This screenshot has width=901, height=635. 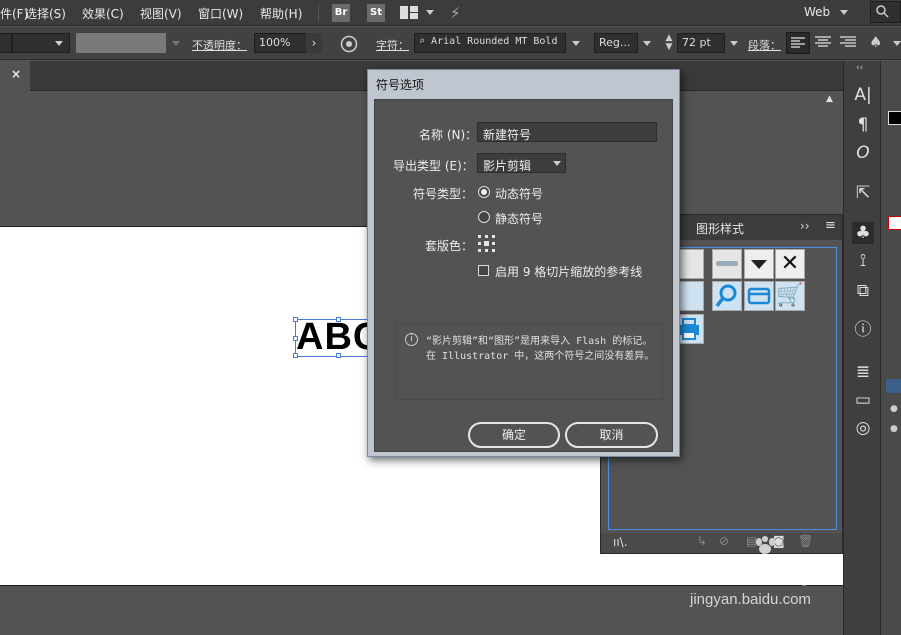 I want to click on layers-panel-icon: ≣, so click(x=863, y=372).